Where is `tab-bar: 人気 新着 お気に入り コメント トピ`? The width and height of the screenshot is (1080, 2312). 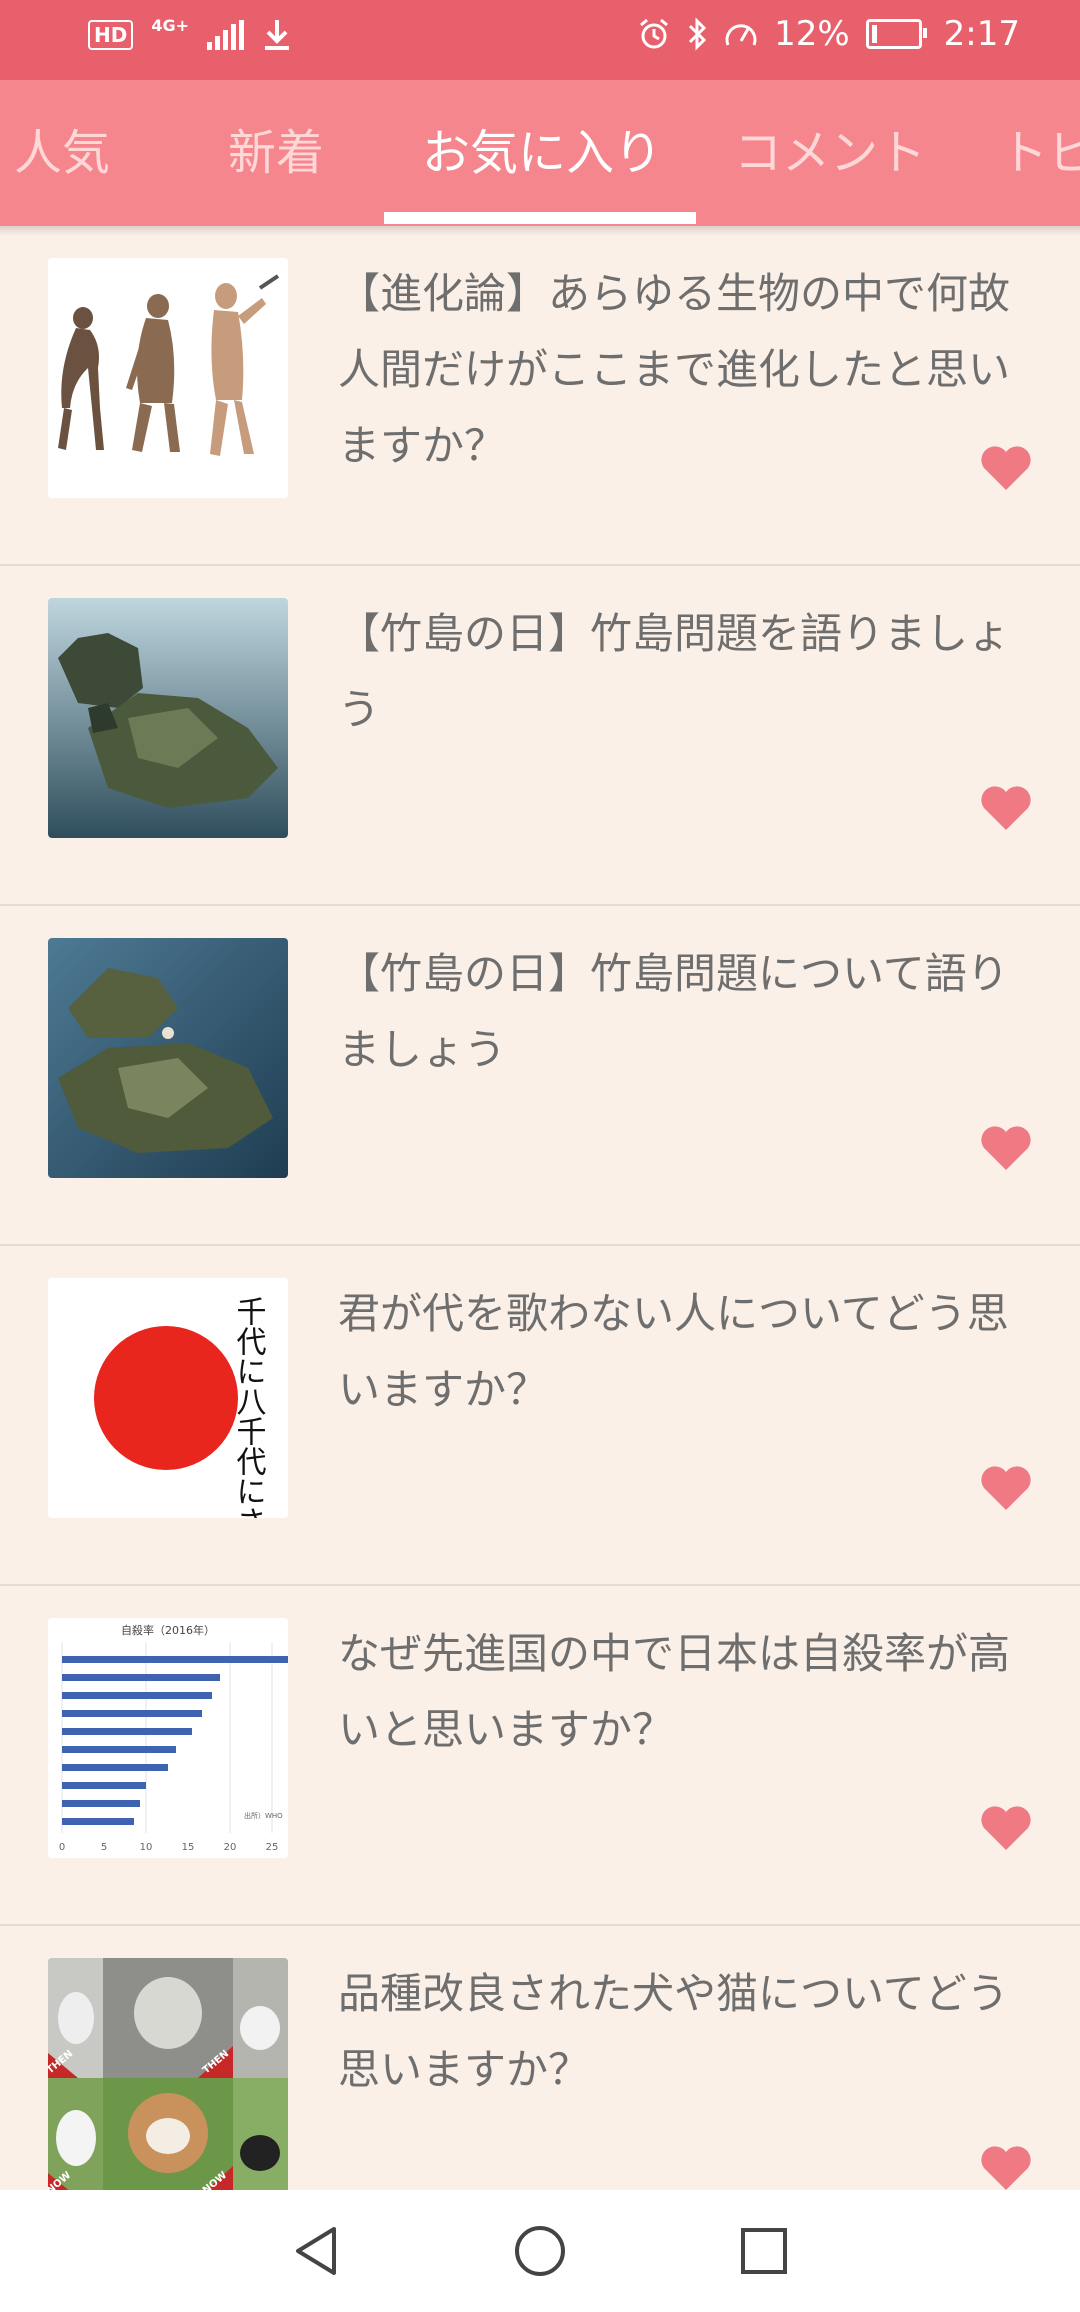 tab-bar: 人気 新着 お気に入り コメント トピ is located at coordinates (540, 153).